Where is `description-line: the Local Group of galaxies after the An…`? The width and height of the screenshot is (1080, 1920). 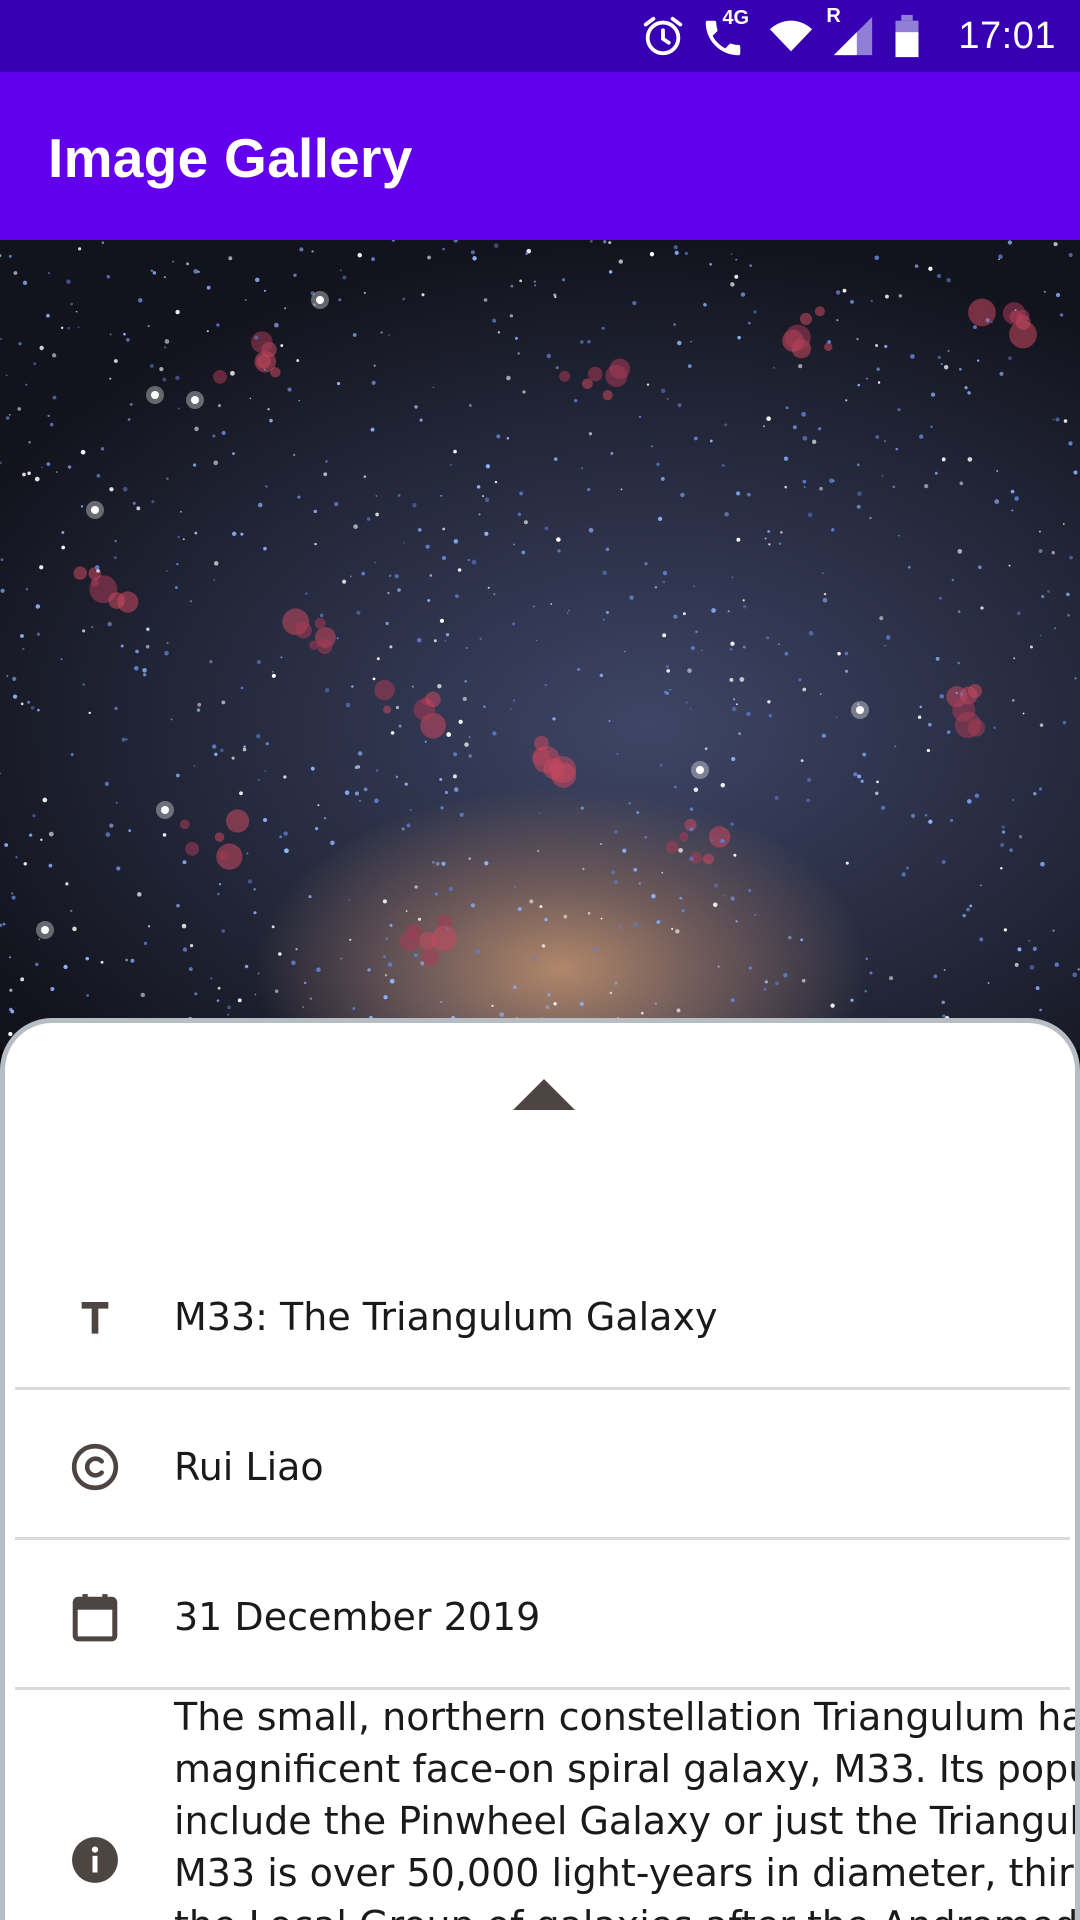 description-line: the Local Group of galaxies after the An… is located at coordinates (624, 1909).